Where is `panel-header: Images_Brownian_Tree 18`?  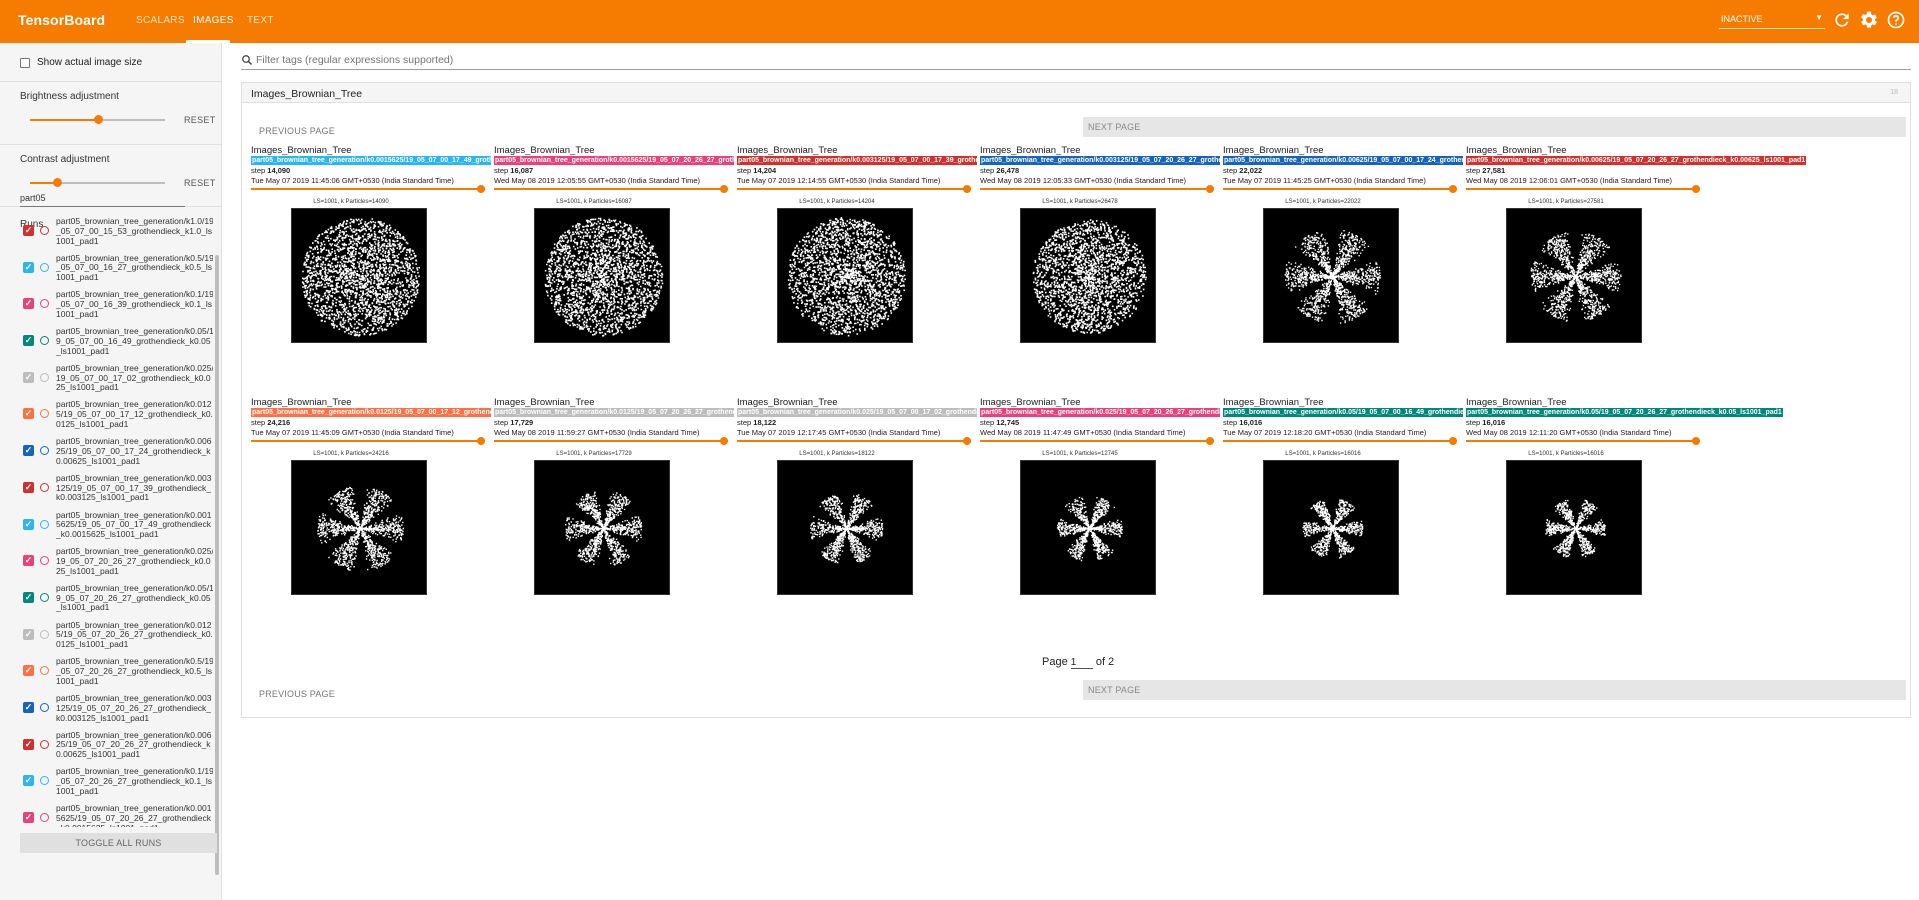 panel-header: Images_Brownian_Tree 18 is located at coordinates (1076, 93).